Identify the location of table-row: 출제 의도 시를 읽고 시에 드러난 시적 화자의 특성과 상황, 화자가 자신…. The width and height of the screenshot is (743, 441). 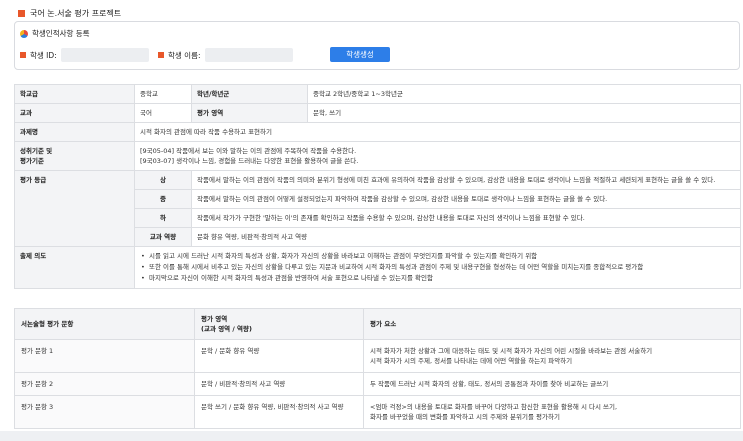
(377, 267).